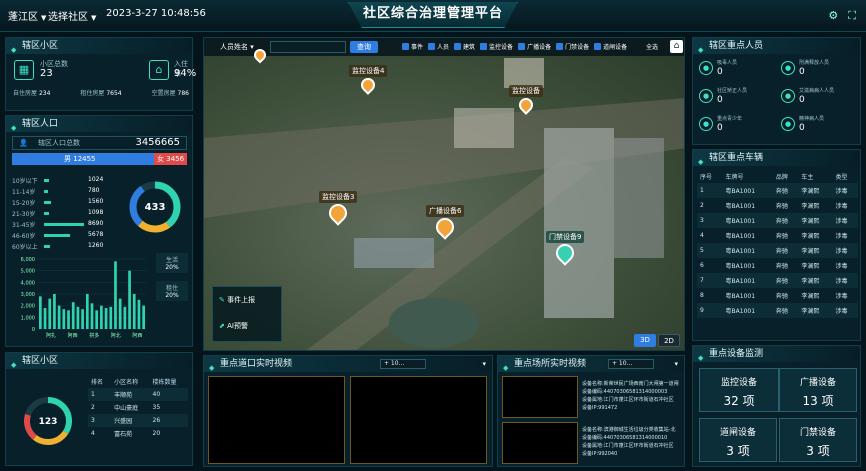 Image resolution: width=866 pixels, height=471 pixels. Describe the element at coordinates (630, 384) in the screenshot. I see `info-line: 设备名称:新荣世民广场西南门大闸第一道闸` at that location.